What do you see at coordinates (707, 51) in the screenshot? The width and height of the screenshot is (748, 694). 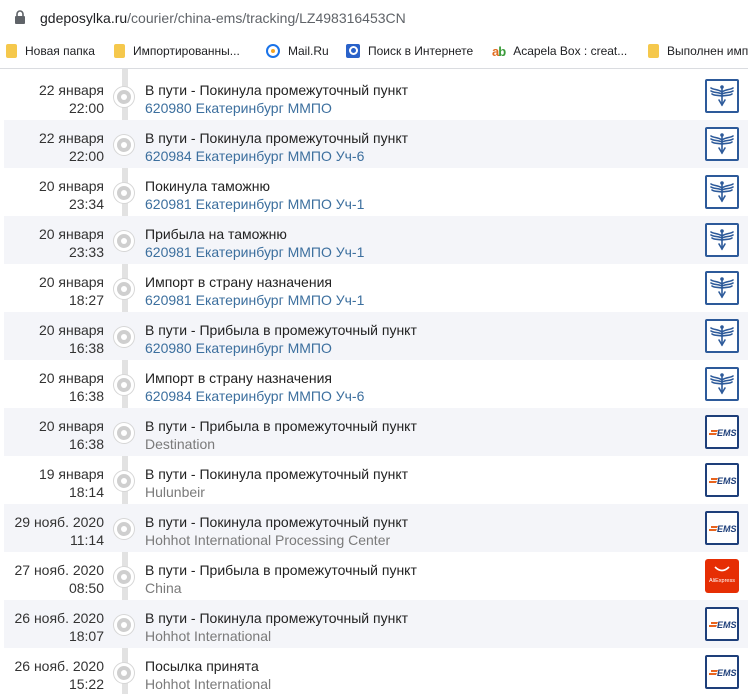 I see `bookmark-label: Выполнен имп` at bounding box center [707, 51].